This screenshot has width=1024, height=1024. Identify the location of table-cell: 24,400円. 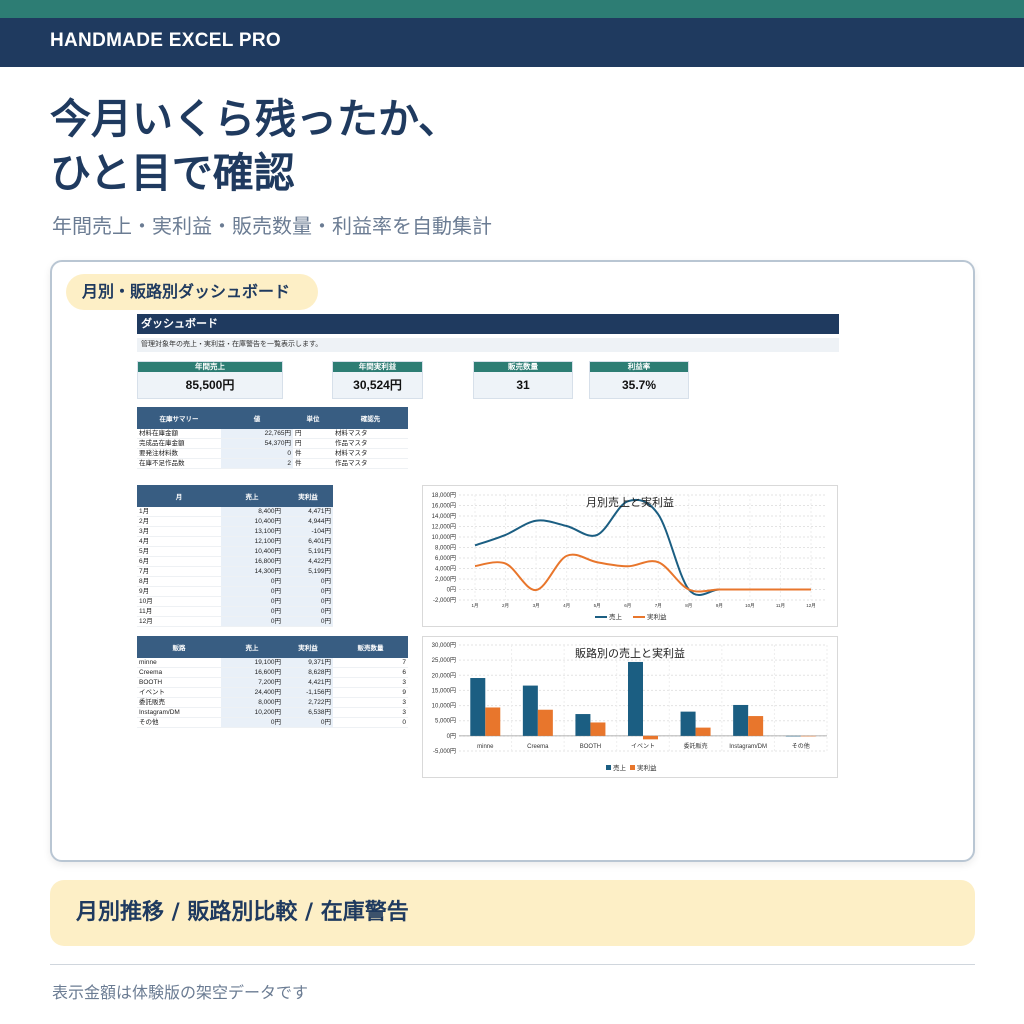
(252, 692).